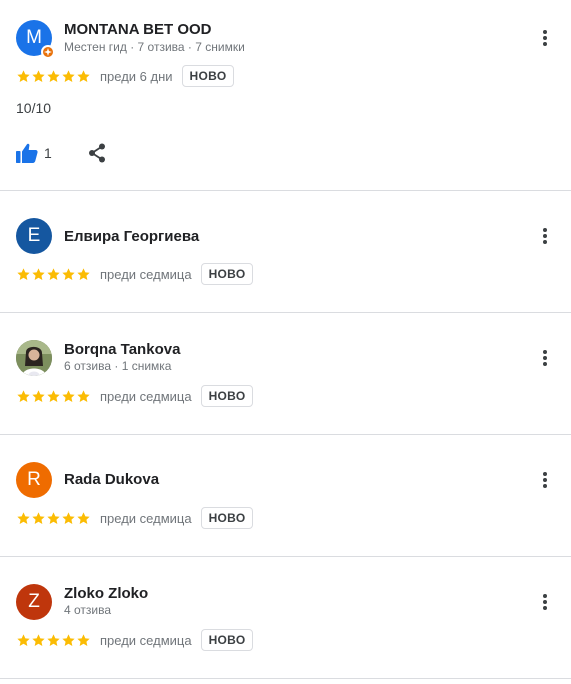  What do you see at coordinates (61, 153) in the screenshot?
I see `review-actions: 1` at bounding box center [61, 153].